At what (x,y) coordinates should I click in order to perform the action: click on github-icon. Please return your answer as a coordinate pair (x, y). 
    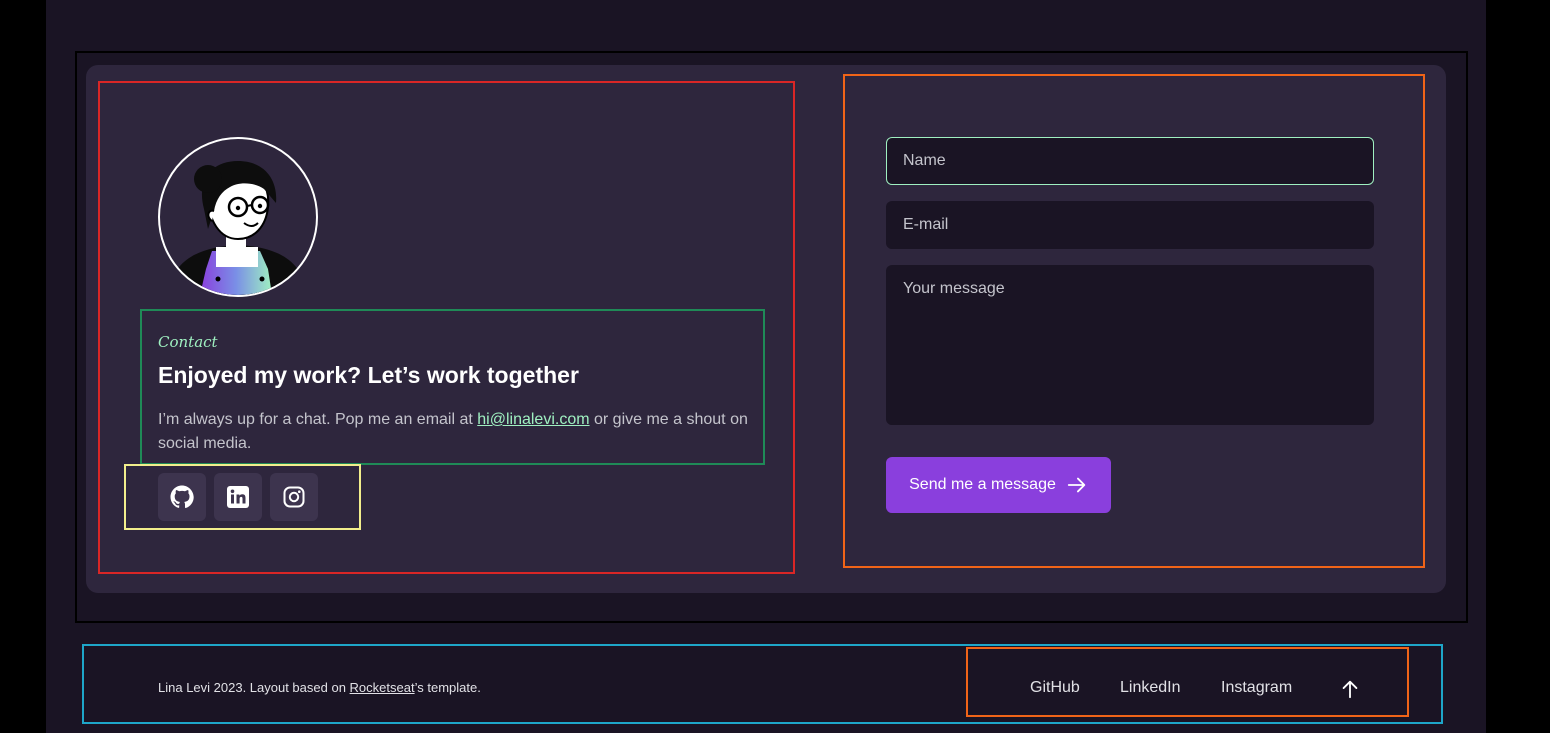
    Looking at the image, I should click on (182, 497).